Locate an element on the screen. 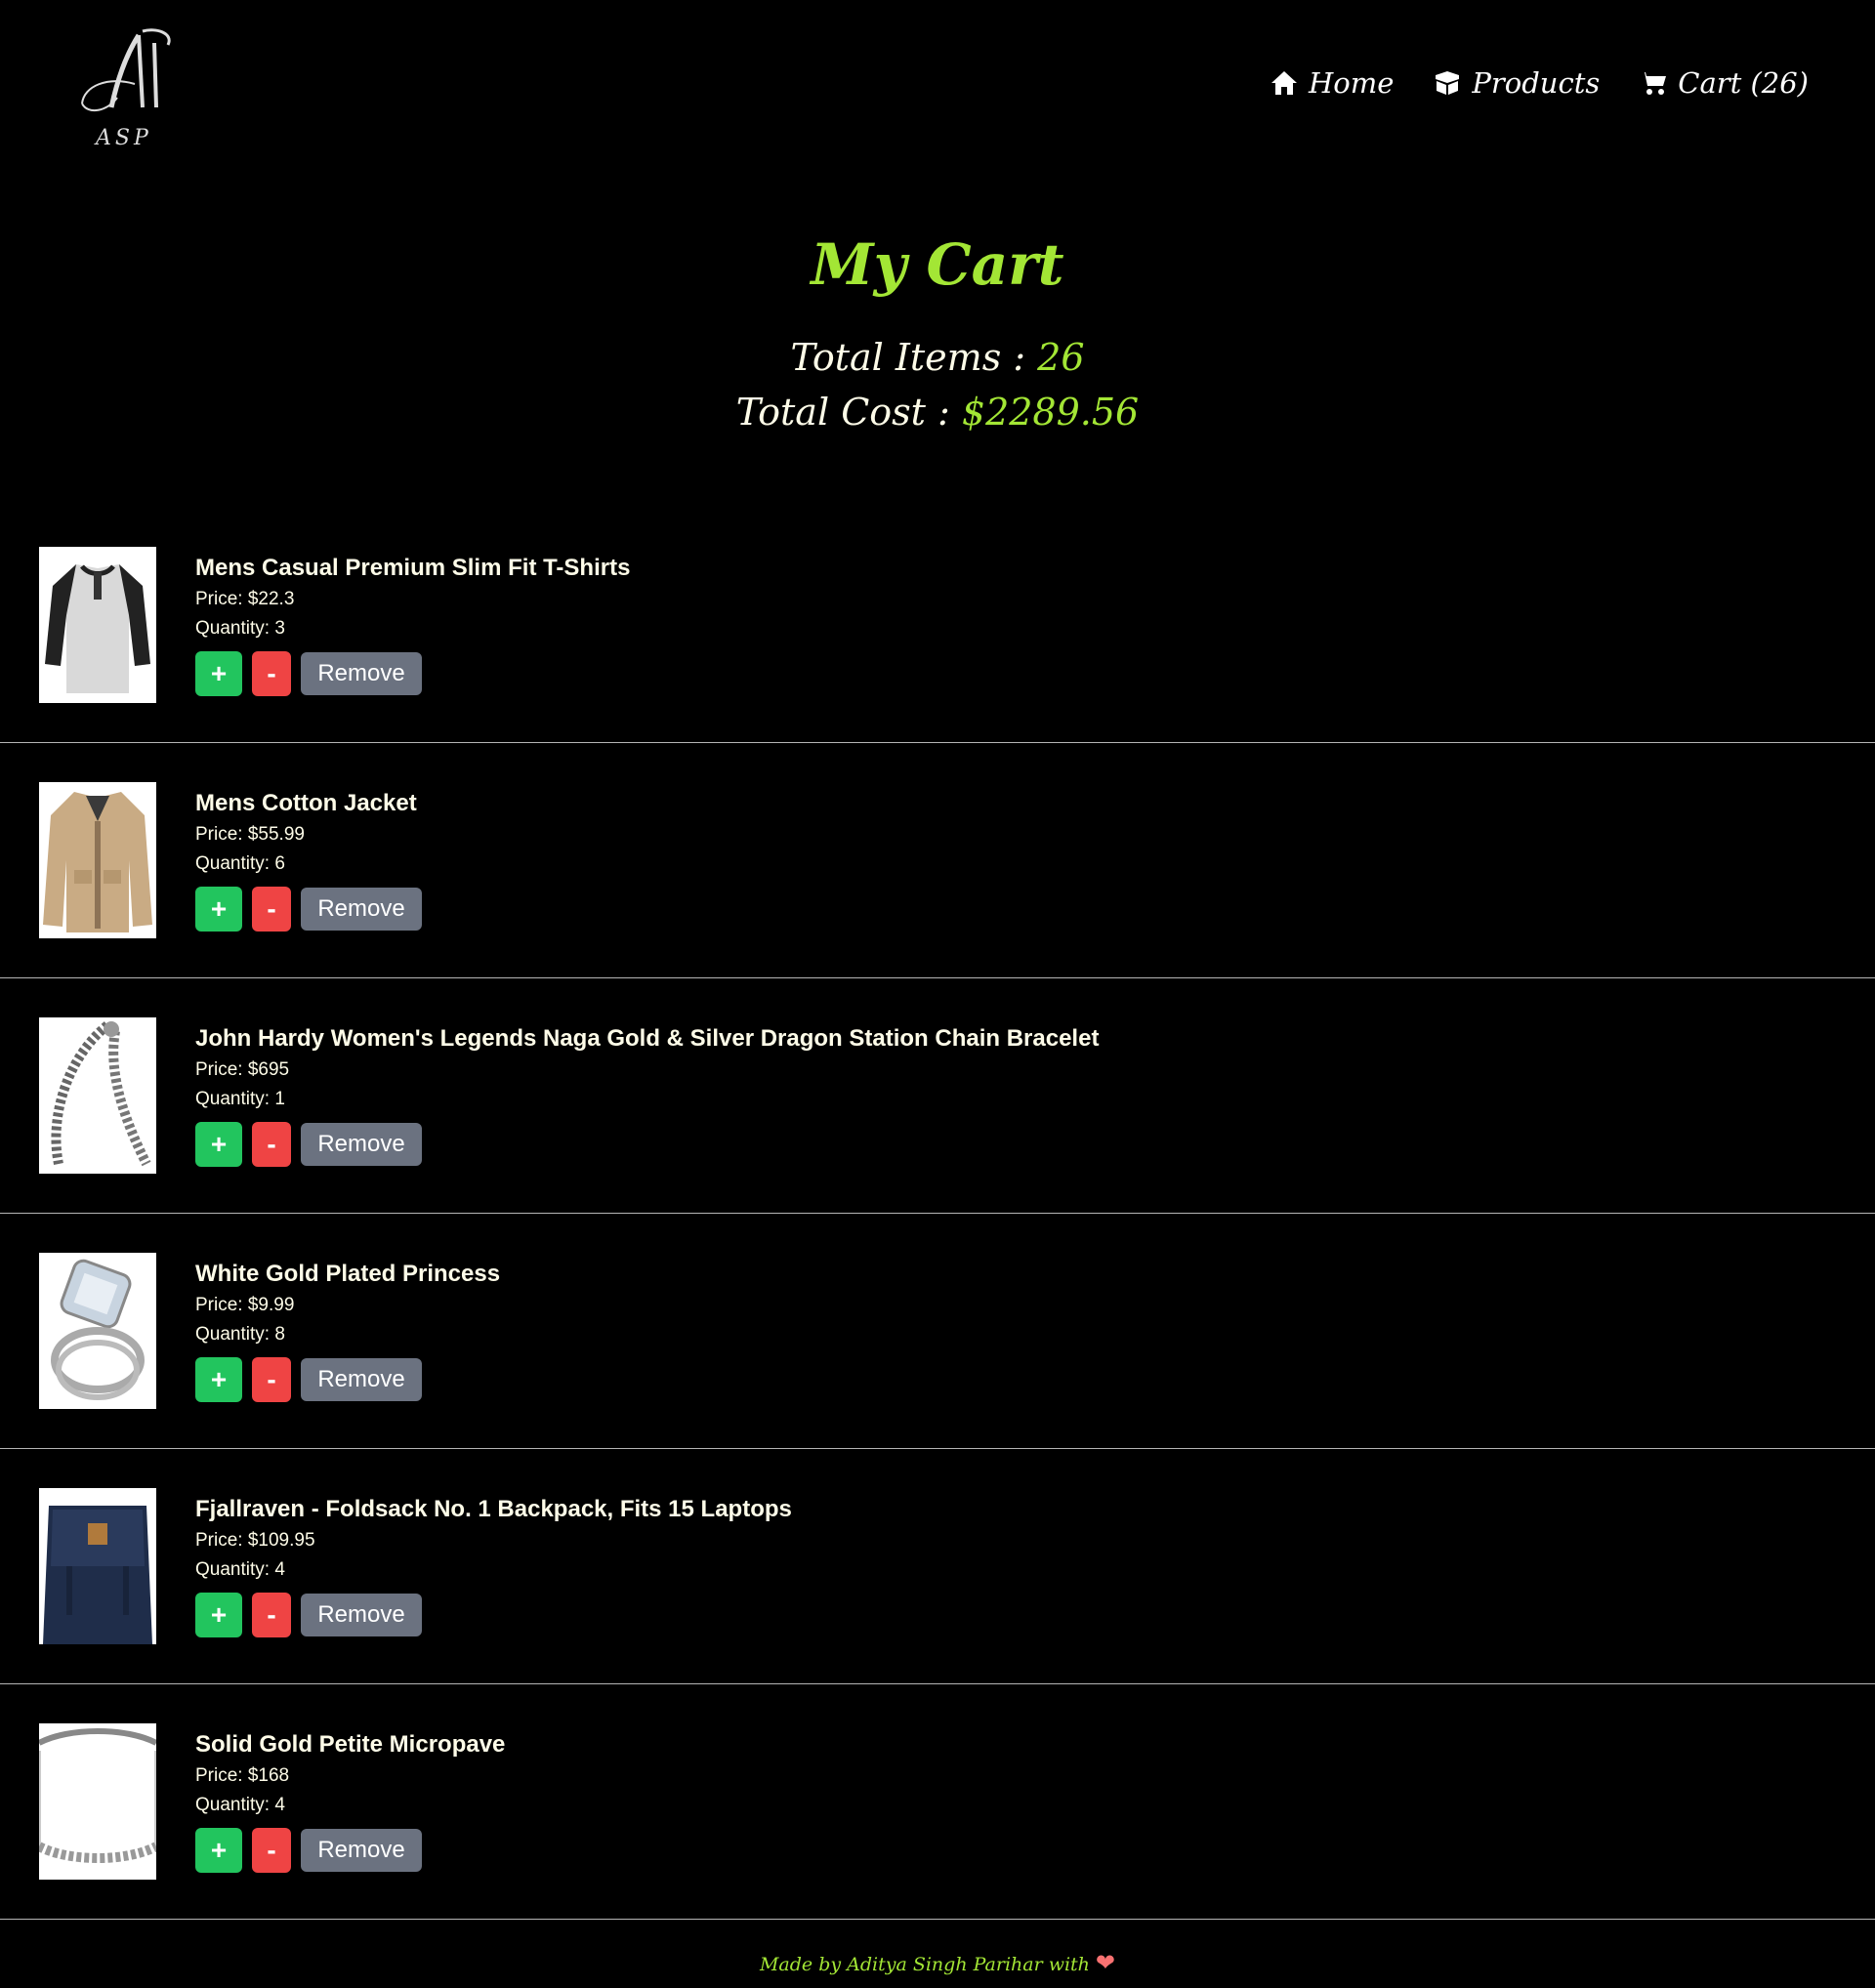 This screenshot has width=1875, height=1988. nav-cart: Cart (26) is located at coordinates (1724, 83).